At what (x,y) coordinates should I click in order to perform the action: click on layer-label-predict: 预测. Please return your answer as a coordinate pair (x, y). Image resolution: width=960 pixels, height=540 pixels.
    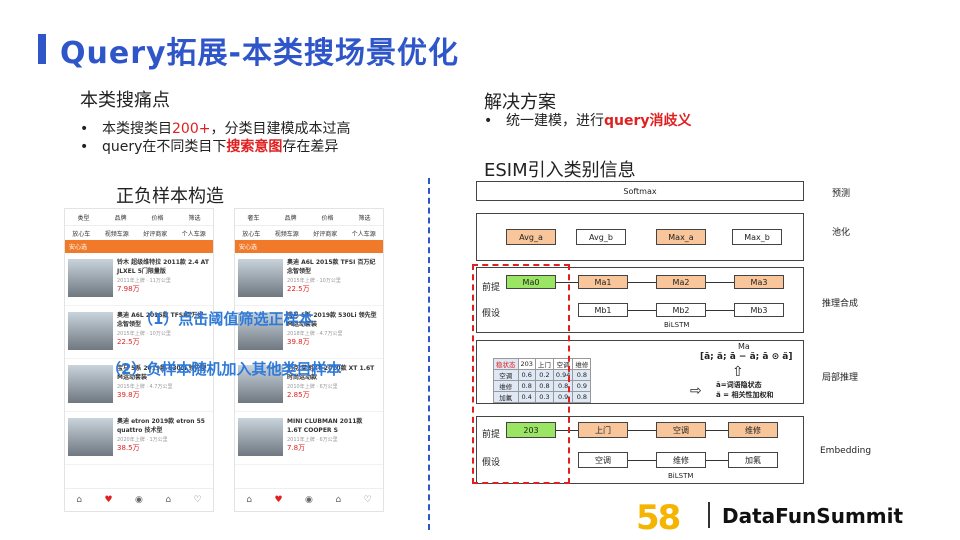
    Looking at the image, I should click on (841, 194).